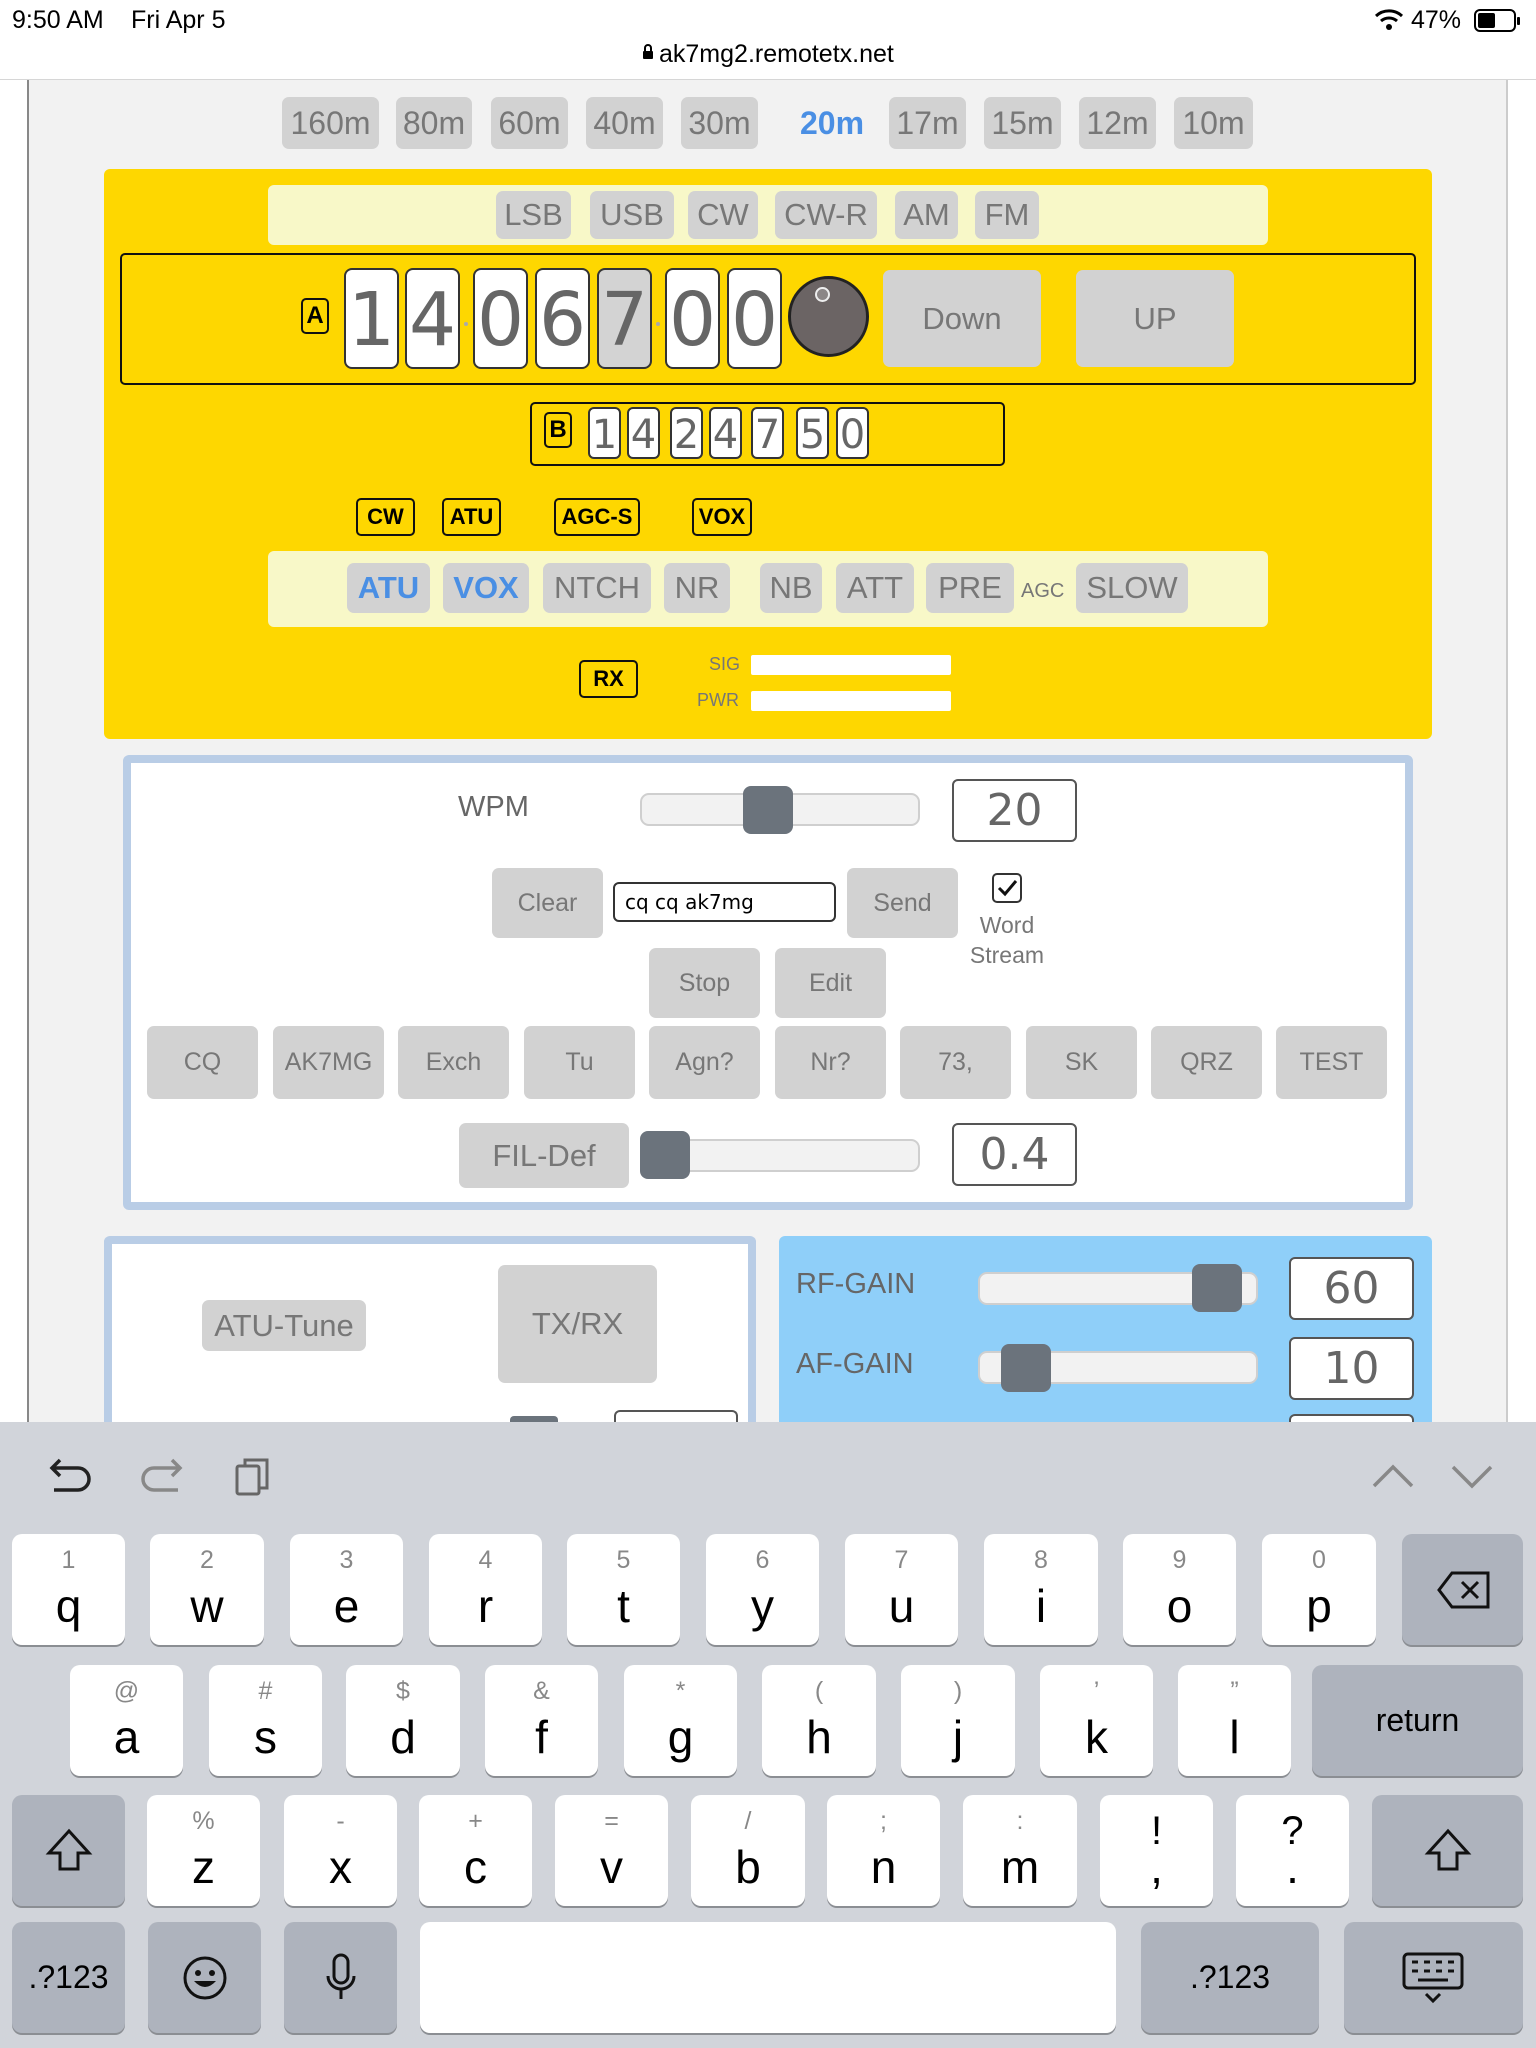  Describe the element at coordinates (970, 588) in the screenshot. I see `pre-toggle: PRE` at that location.